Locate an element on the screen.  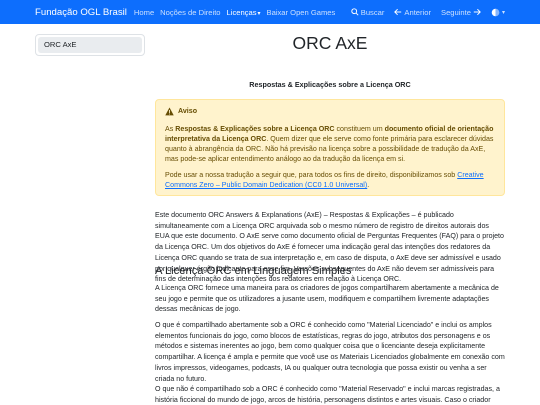
arrow-right-icon is located at coordinates (477, 12).